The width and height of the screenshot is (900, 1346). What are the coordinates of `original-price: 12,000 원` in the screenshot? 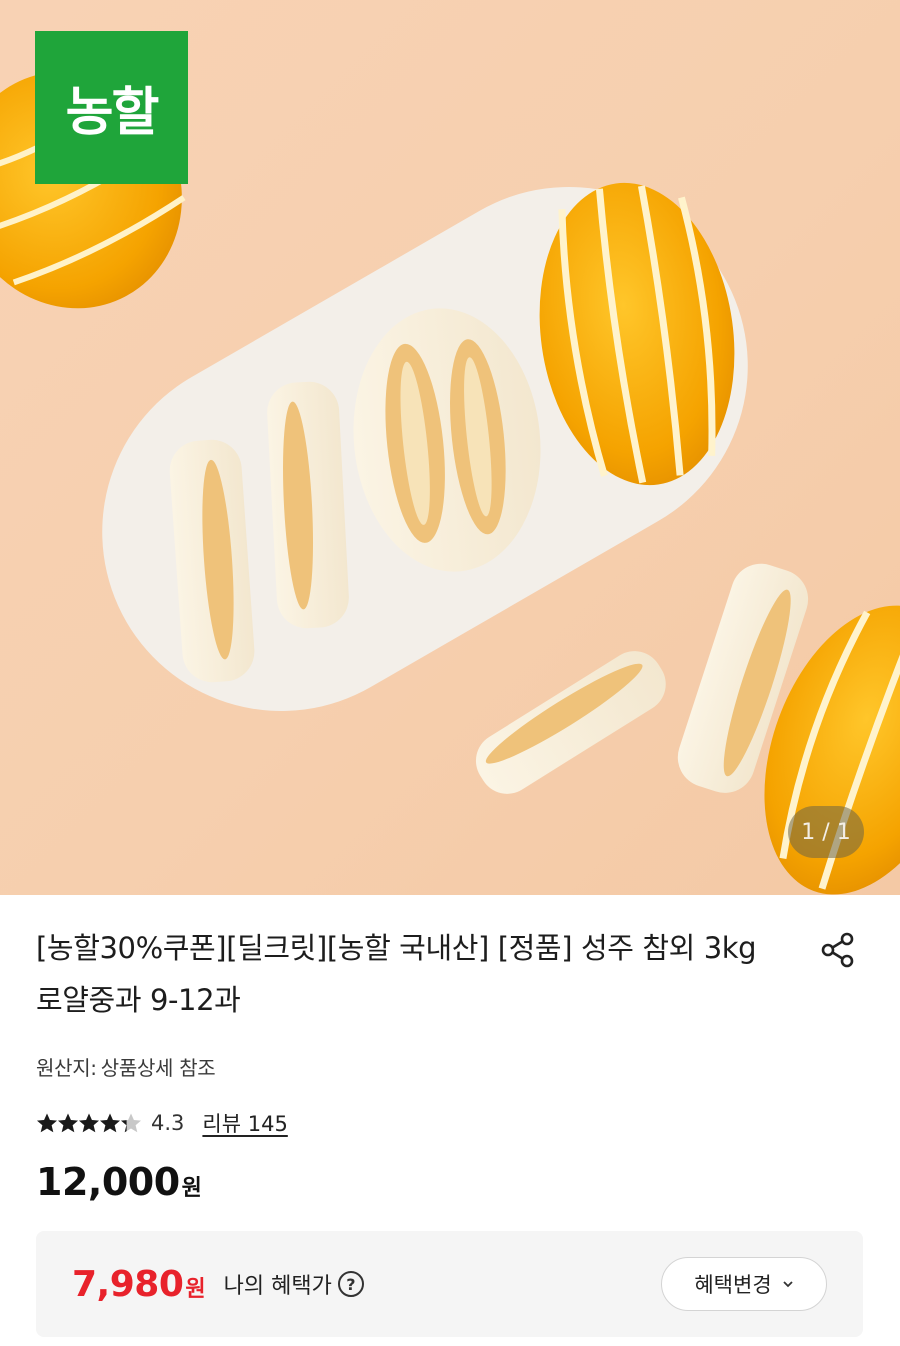 It's located at (450, 1182).